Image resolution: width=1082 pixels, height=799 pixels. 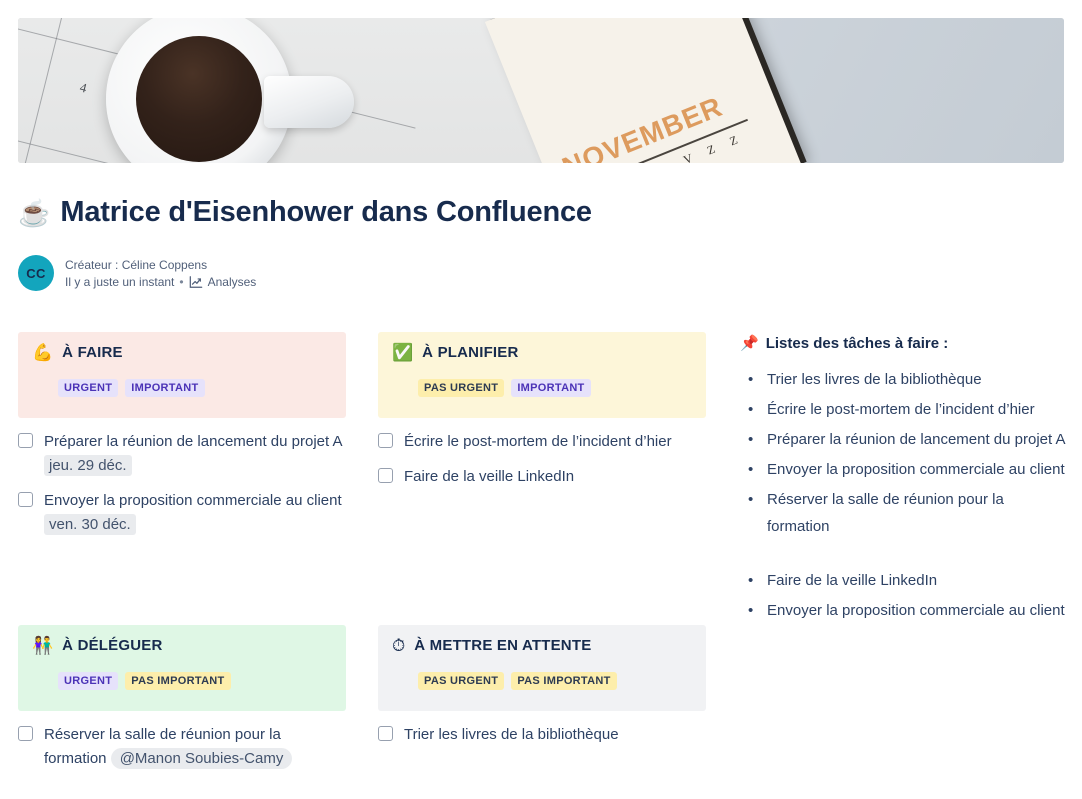 What do you see at coordinates (92, 352) in the screenshot?
I see `quadrant-title: À FAIRE` at bounding box center [92, 352].